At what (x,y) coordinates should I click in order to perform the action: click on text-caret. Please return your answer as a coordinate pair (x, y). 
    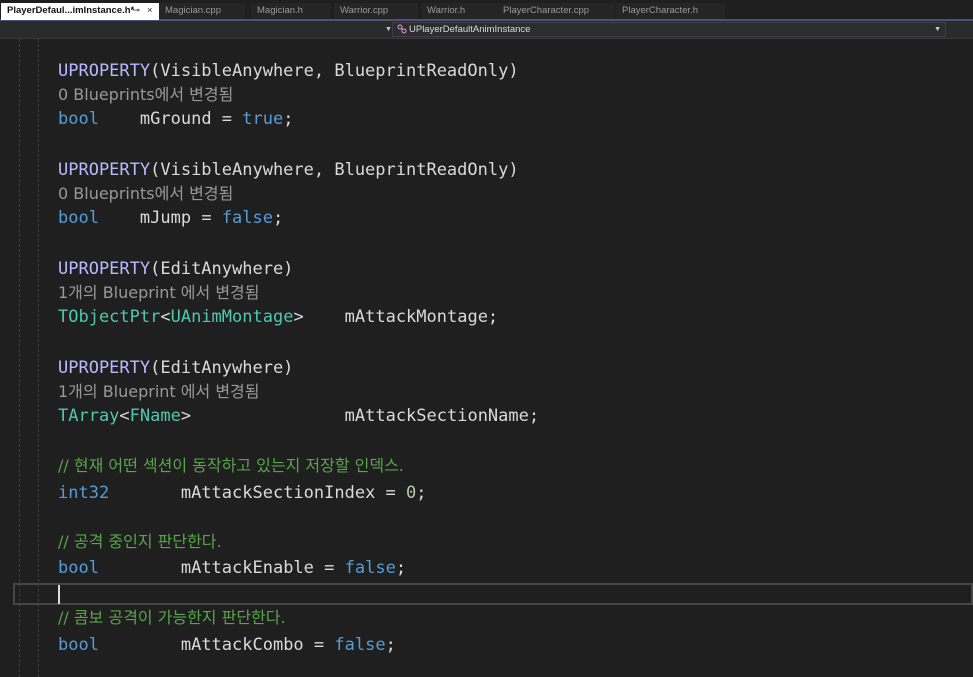
    Looking at the image, I should click on (59, 594).